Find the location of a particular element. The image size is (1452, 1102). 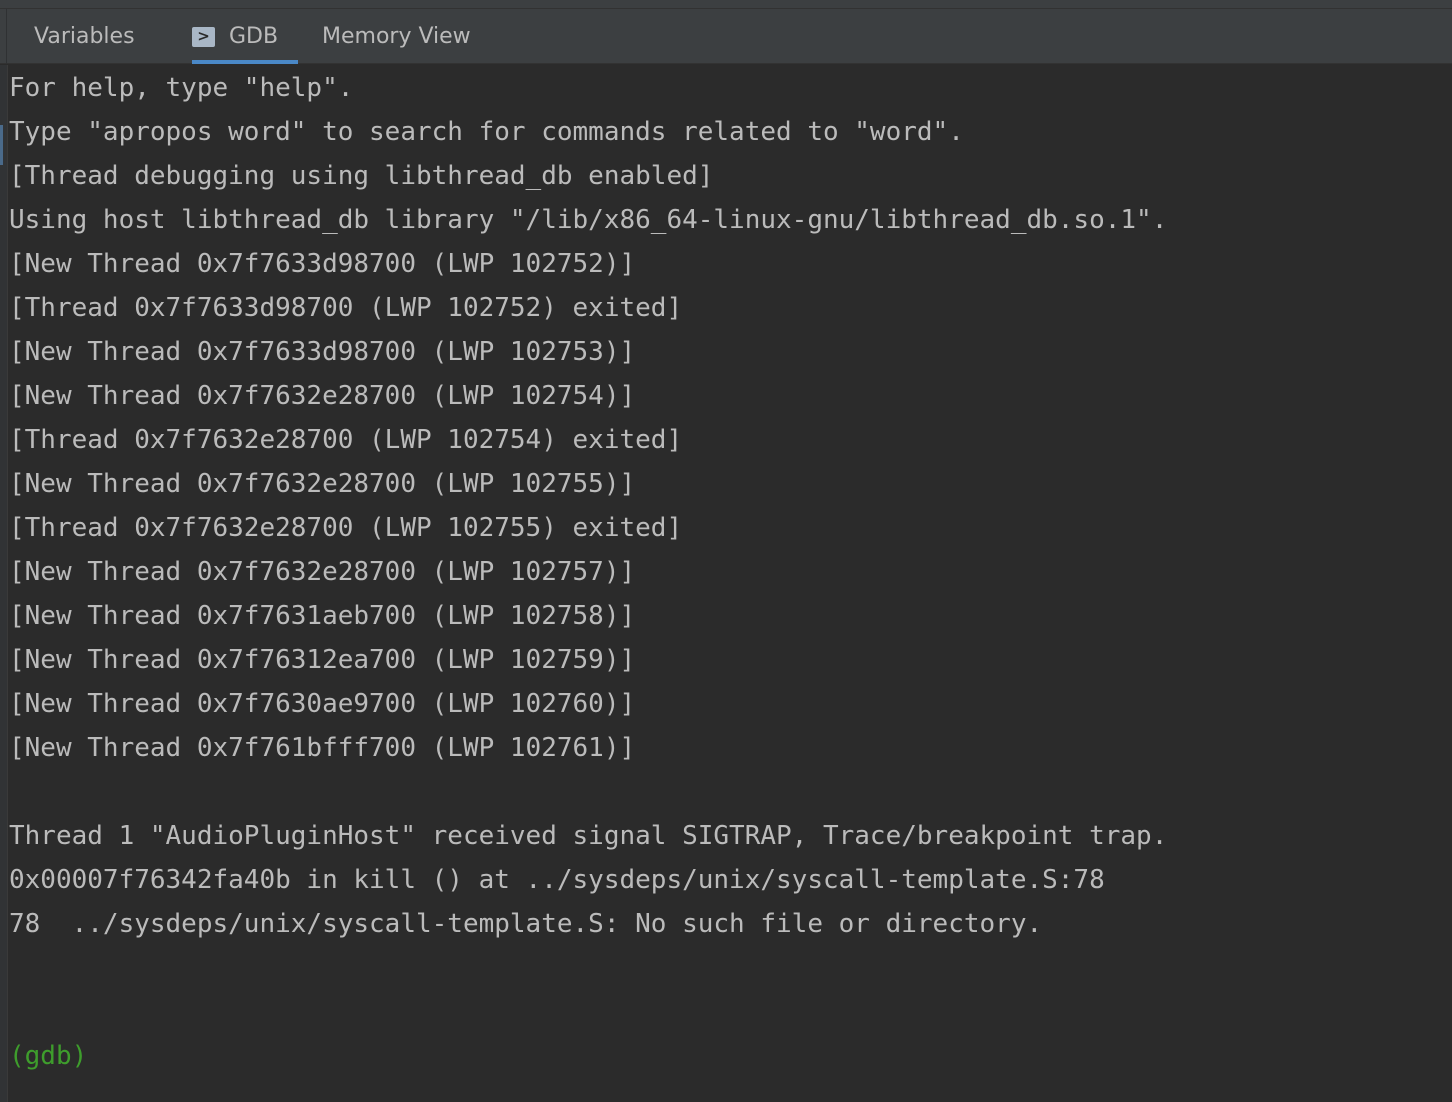

tab-memory-view-label: Memory View is located at coordinates (396, 36).